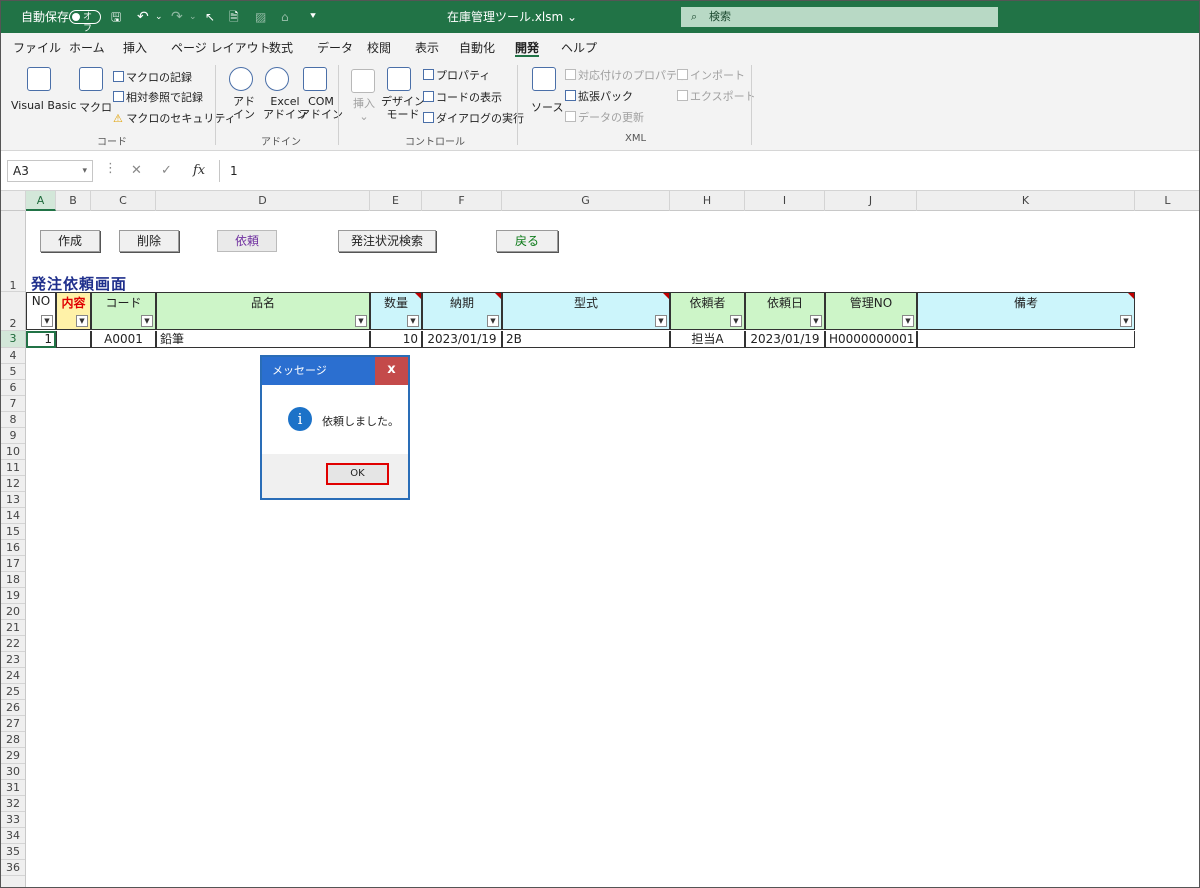 Image resolution: width=1200 pixels, height=888 pixels. What do you see at coordinates (387, 241) in the screenshot?
I see `status-search-button: 発注状況検索` at bounding box center [387, 241].